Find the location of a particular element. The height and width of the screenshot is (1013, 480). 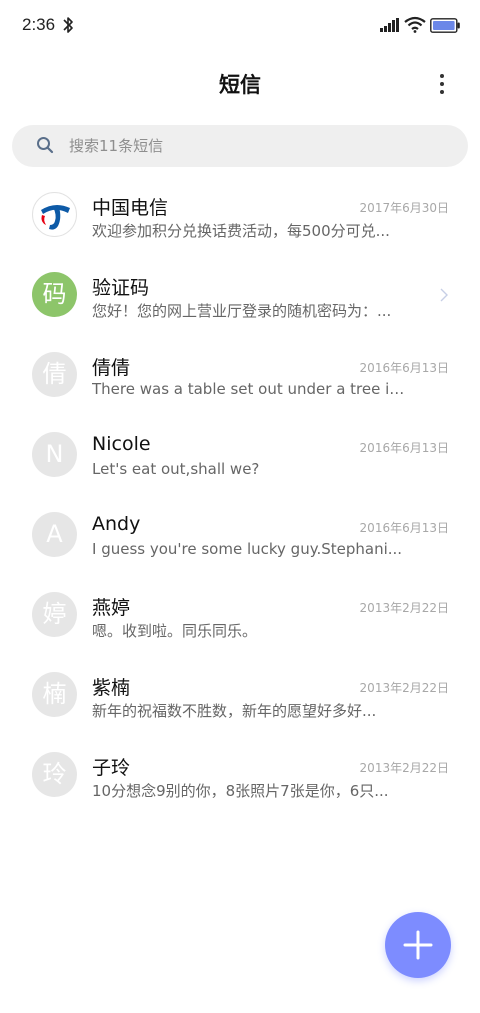

chevron-right-icon is located at coordinates (444, 295).